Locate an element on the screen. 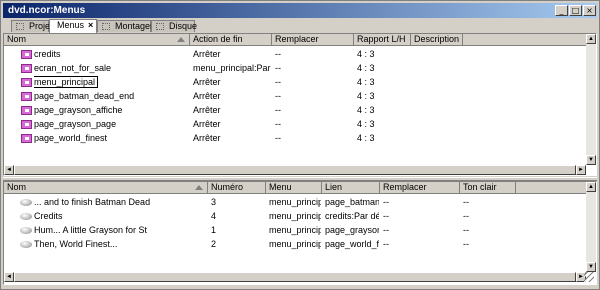 The width and height of the screenshot is (600, 290). menu-name: page_grayson_page is located at coordinates (75, 124).